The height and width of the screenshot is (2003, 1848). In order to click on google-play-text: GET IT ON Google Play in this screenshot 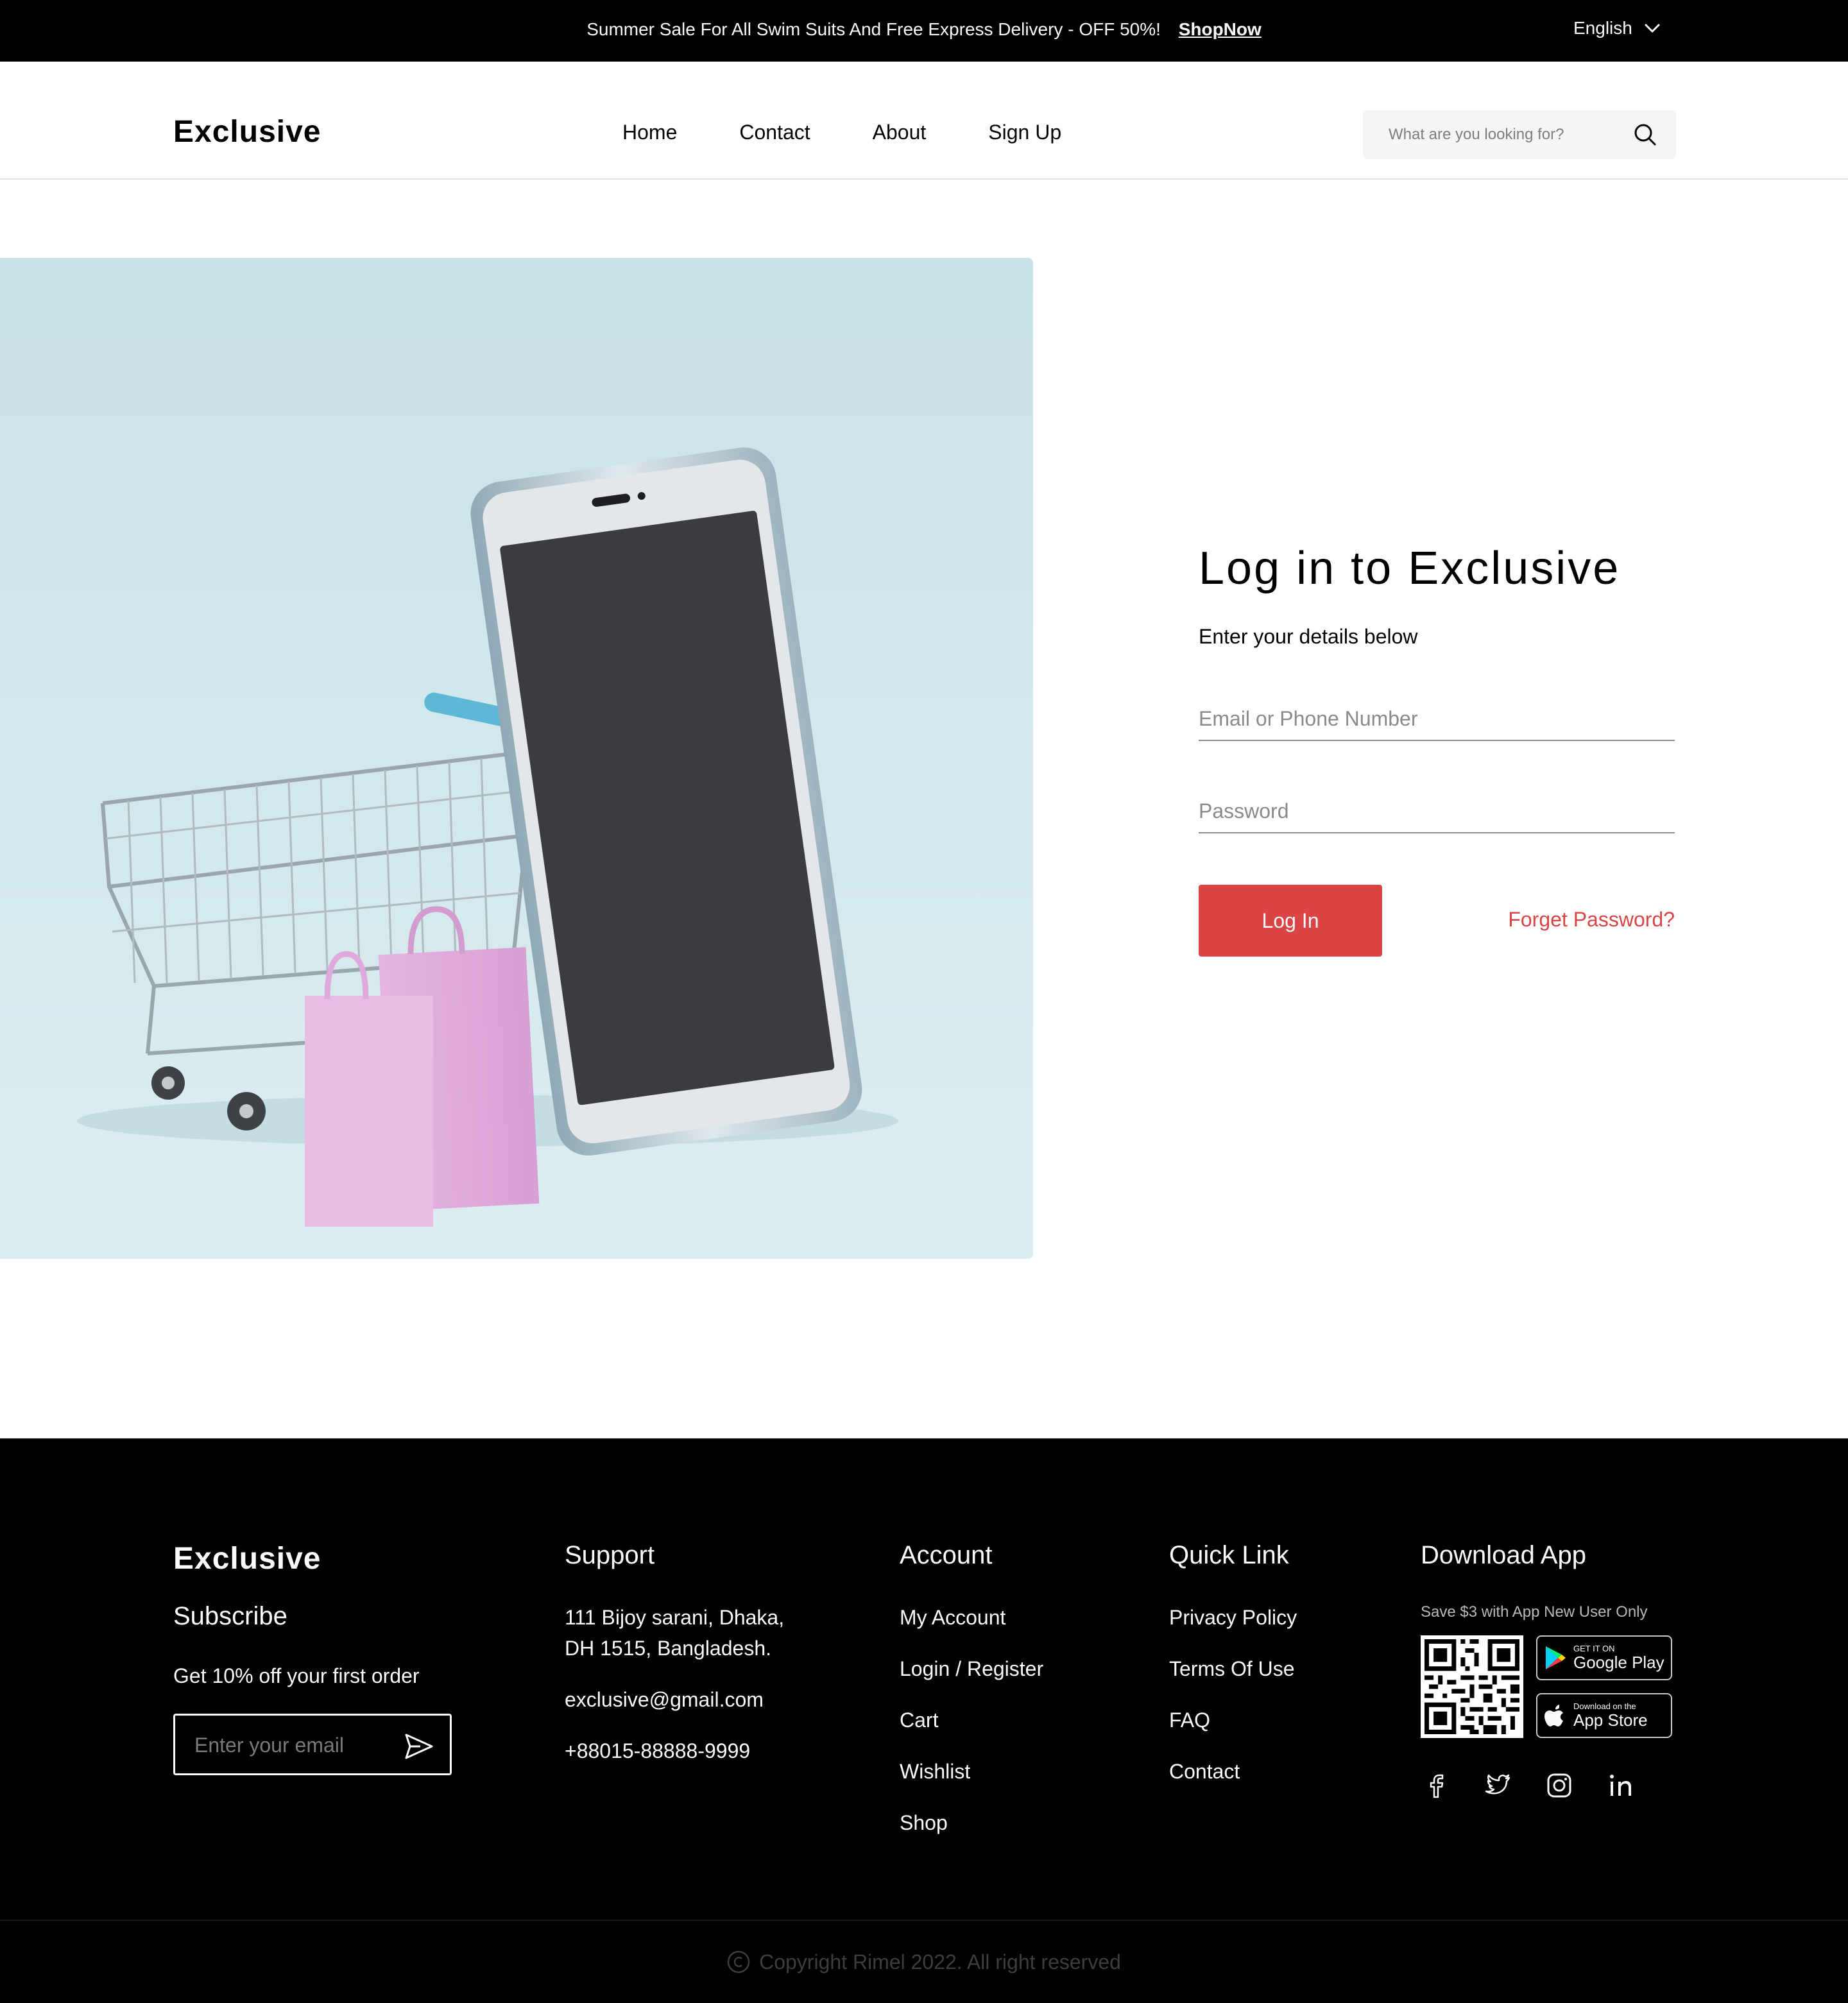, I will do `click(1619, 1658)`.